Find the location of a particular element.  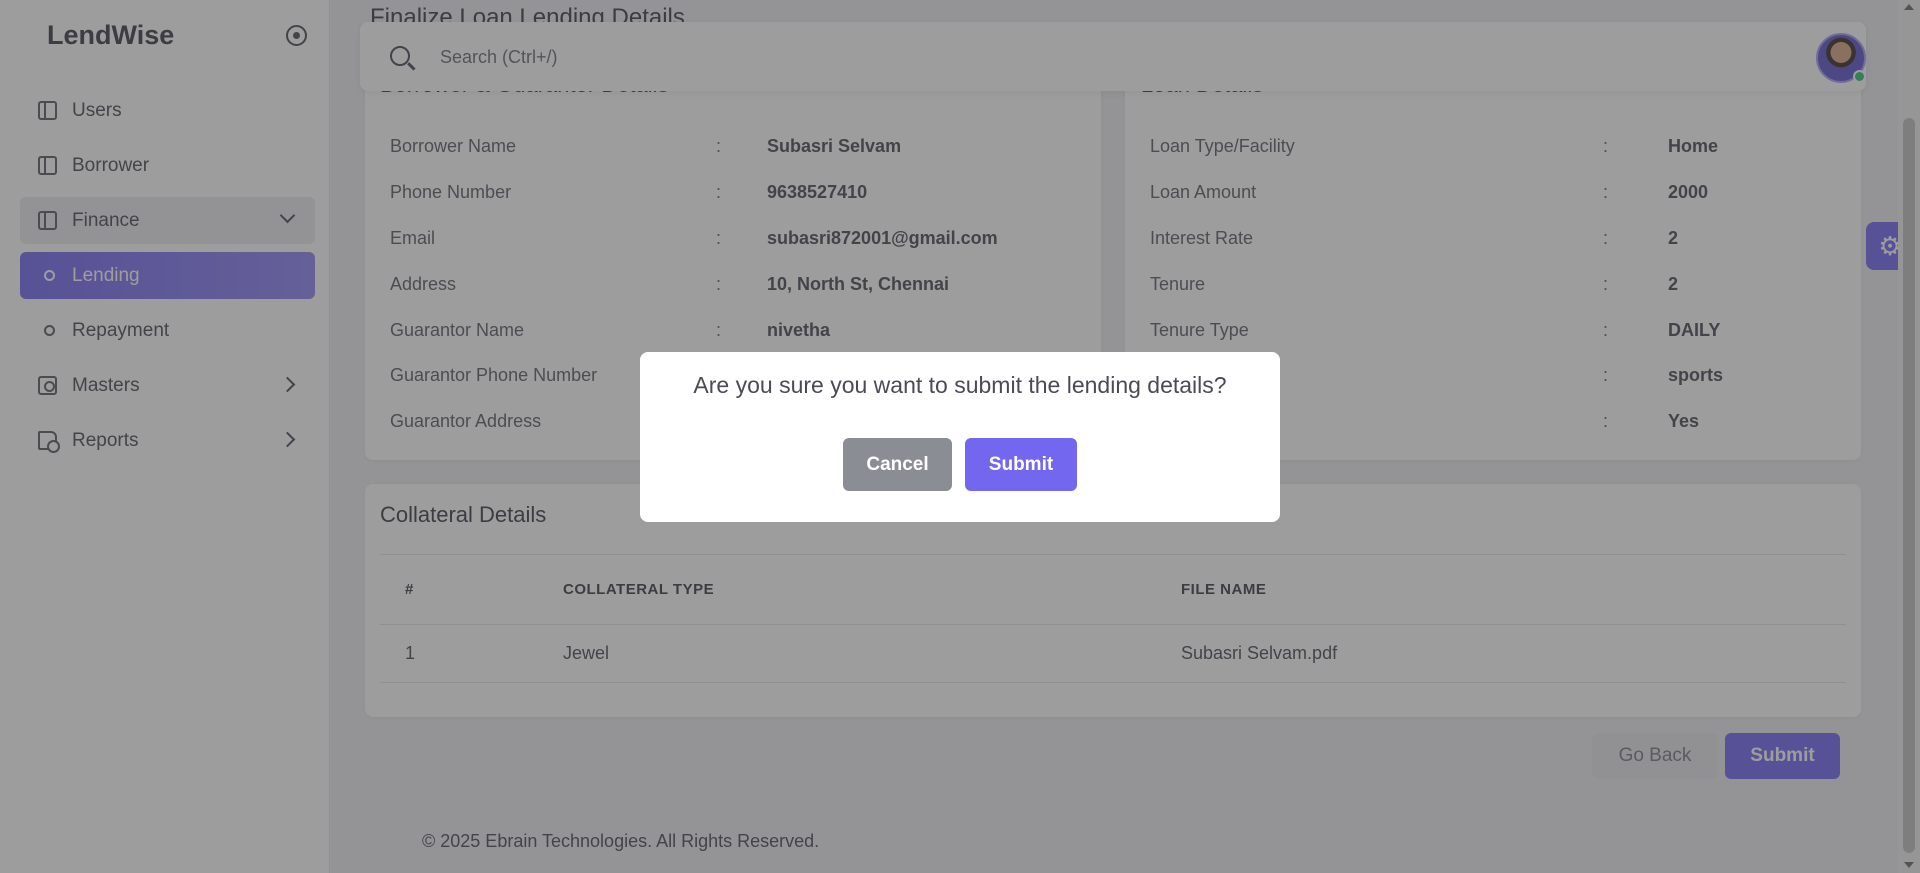

cancel-button: Cancel is located at coordinates (897, 464).